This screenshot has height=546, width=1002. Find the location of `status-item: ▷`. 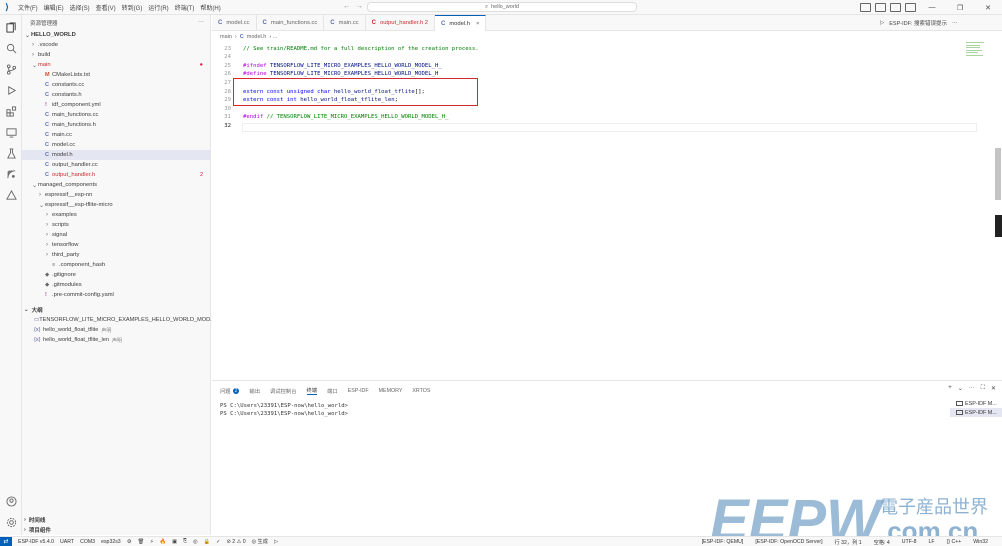

status-item: ▷ is located at coordinates (276, 541).